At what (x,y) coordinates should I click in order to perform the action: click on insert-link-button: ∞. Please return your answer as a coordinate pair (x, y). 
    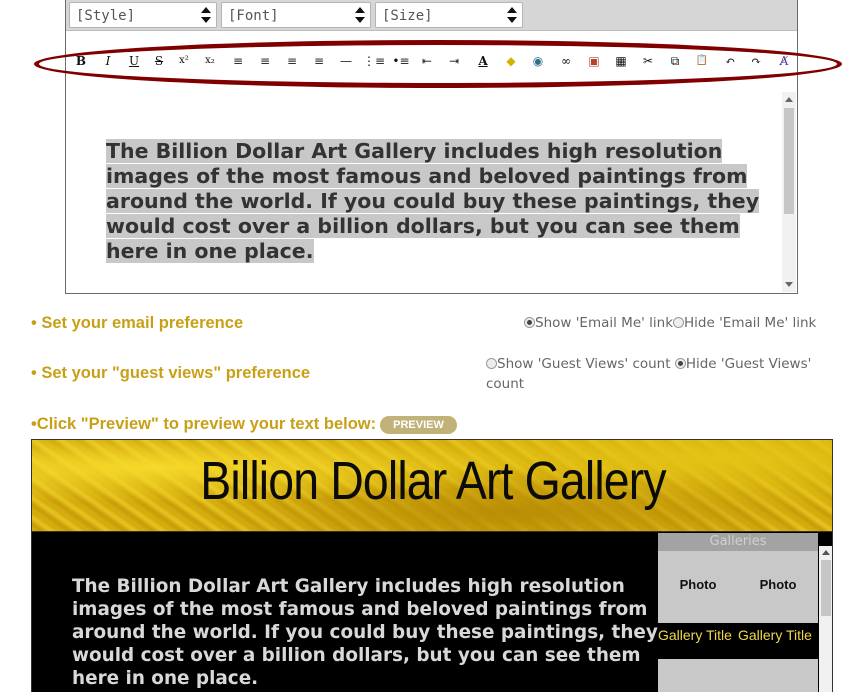
    Looking at the image, I should click on (566, 61).